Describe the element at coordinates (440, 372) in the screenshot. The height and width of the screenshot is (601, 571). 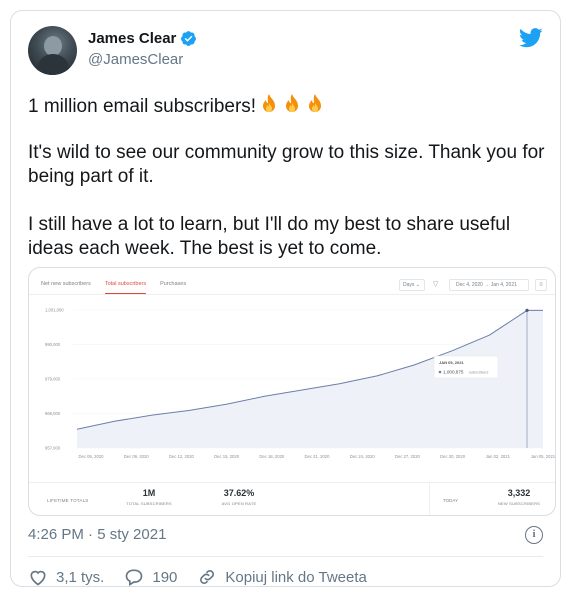
I see `tooltip-dot` at that location.